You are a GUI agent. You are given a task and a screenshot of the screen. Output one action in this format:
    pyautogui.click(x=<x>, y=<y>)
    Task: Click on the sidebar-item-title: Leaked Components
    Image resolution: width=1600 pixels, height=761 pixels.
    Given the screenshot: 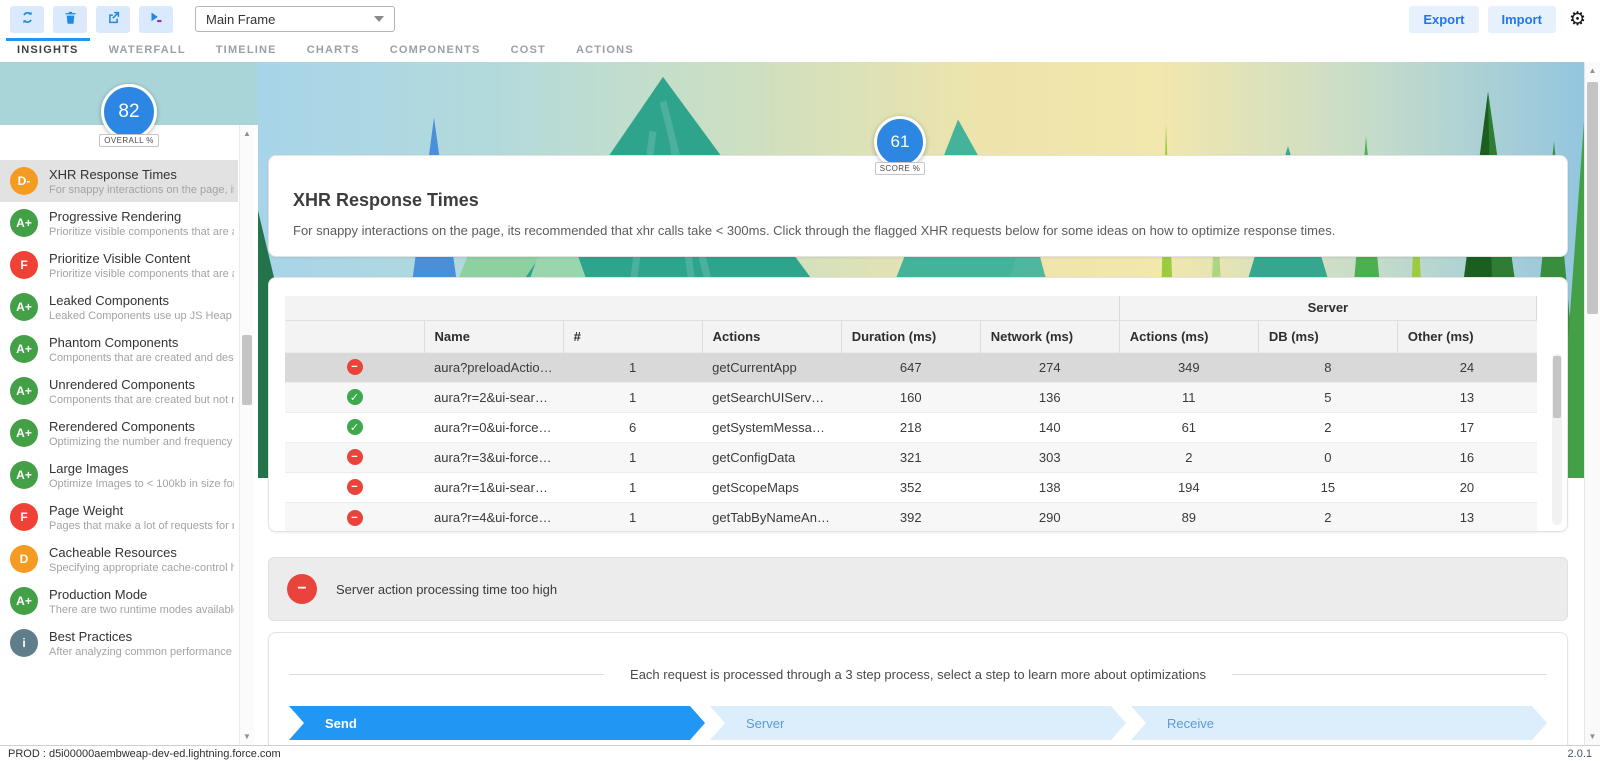 What is the action you would take?
    pyautogui.click(x=109, y=300)
    